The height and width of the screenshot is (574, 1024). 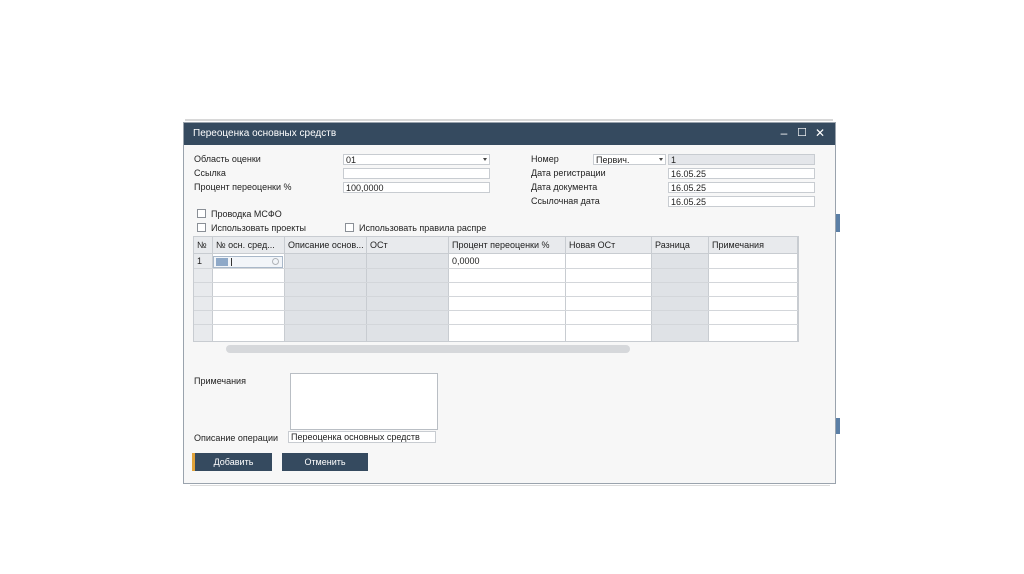 What do you see at coordinates (222, 262) in the screenshot?
I see `cell-selection-marker` at bounding box center [222, 262].